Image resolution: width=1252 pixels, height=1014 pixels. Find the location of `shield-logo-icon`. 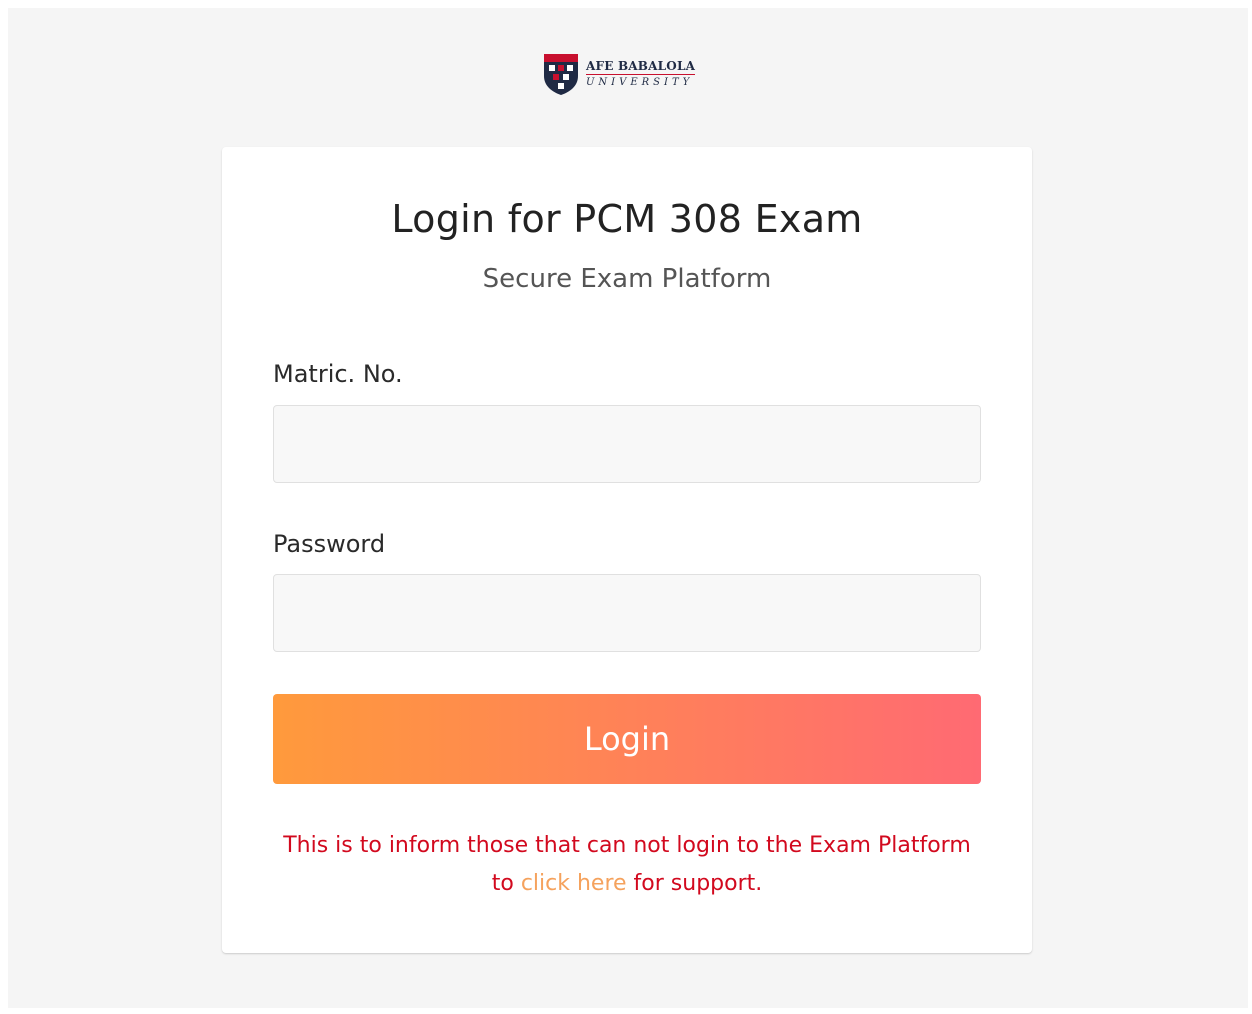

shield-logo-icon is located at coordinates (561, 74).